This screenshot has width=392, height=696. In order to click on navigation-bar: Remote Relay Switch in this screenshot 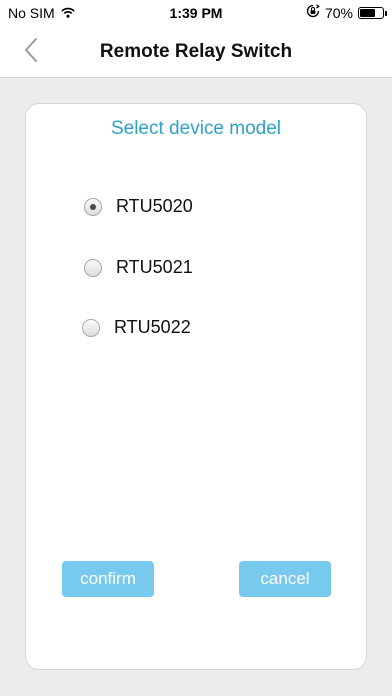, I will do `click(196, 52)`.